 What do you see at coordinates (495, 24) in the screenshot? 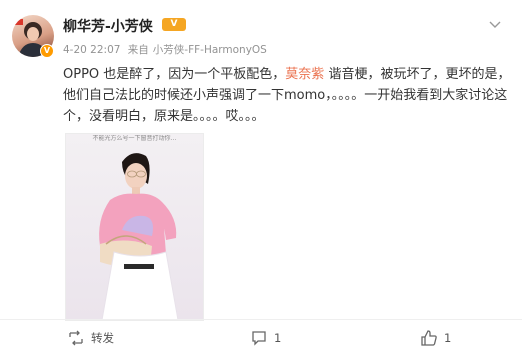
I see `chevron-down-icon` at bounding box center [495, 24].